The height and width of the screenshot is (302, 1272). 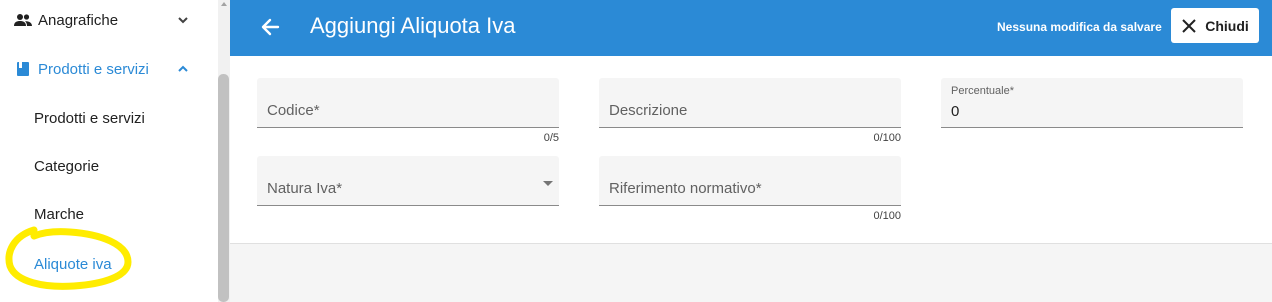 What do you see at coordinates (548, 183) in the screenshot?
I see `dropdown-arrow-icon` at bounding box center [548, 183].